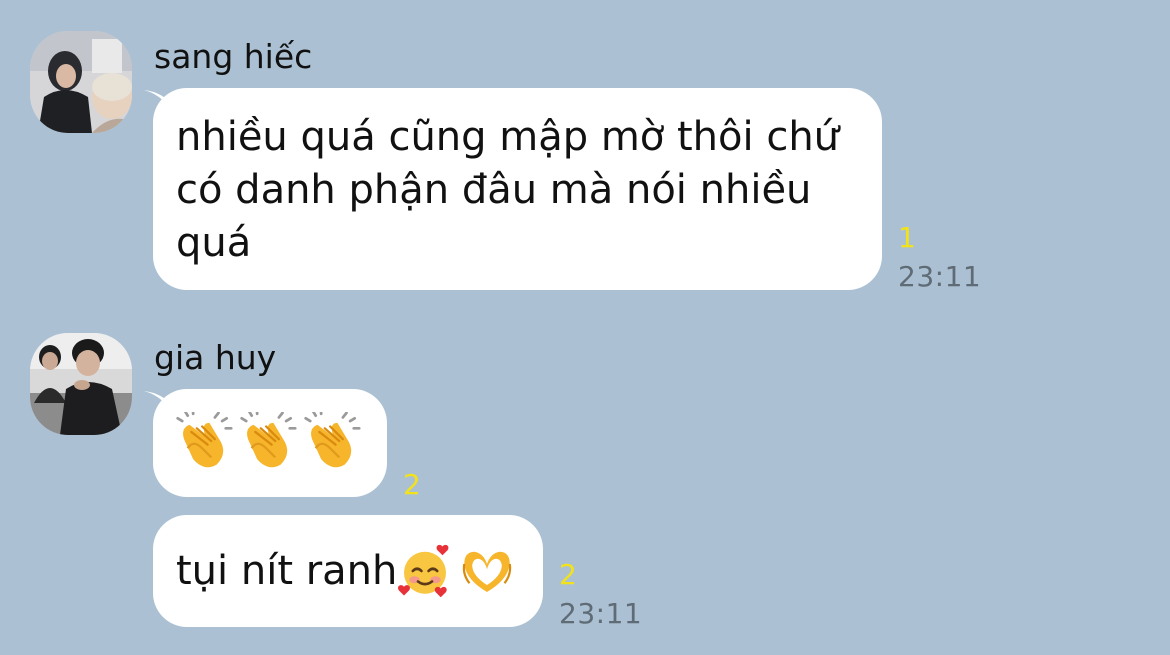 This screenshot has height=655, width=1170. Describe the element at coordinates (423, 571) in the screenshot. I see `smiling-face-with-hearts-emoji-icon` at that location.